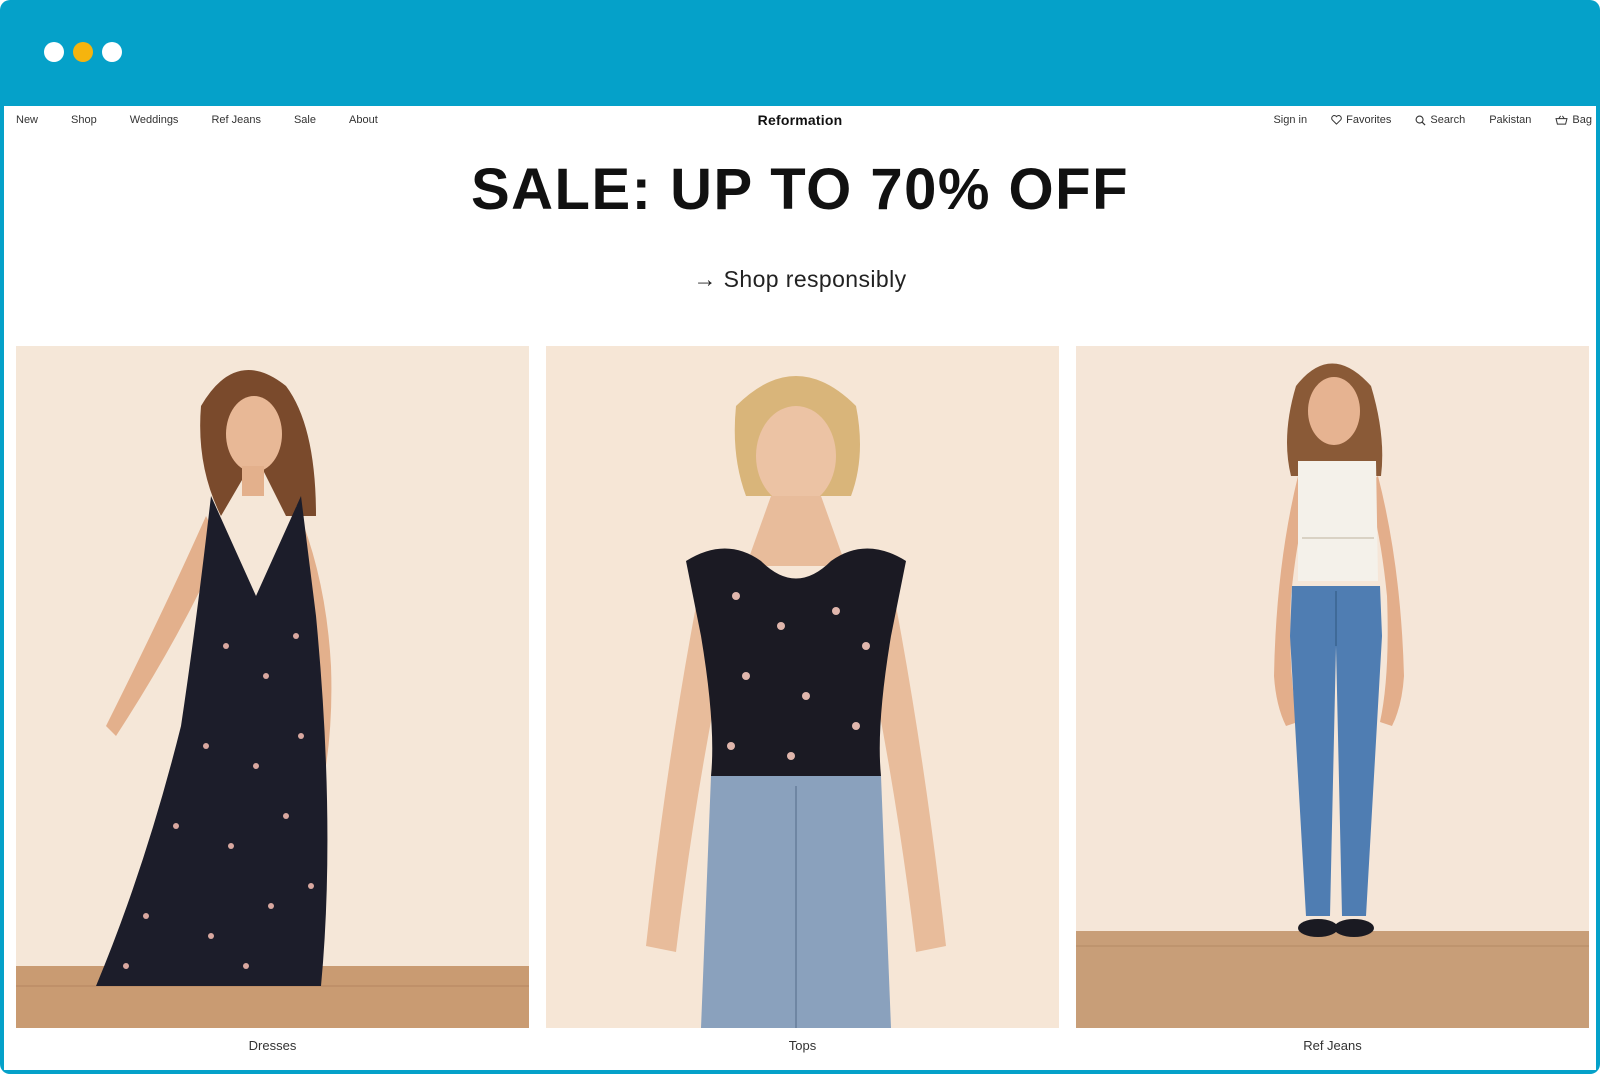 This screenshot has width=1600, height=1074. I want to click on category-label-dresses: Dresses, so click(273, 1045).